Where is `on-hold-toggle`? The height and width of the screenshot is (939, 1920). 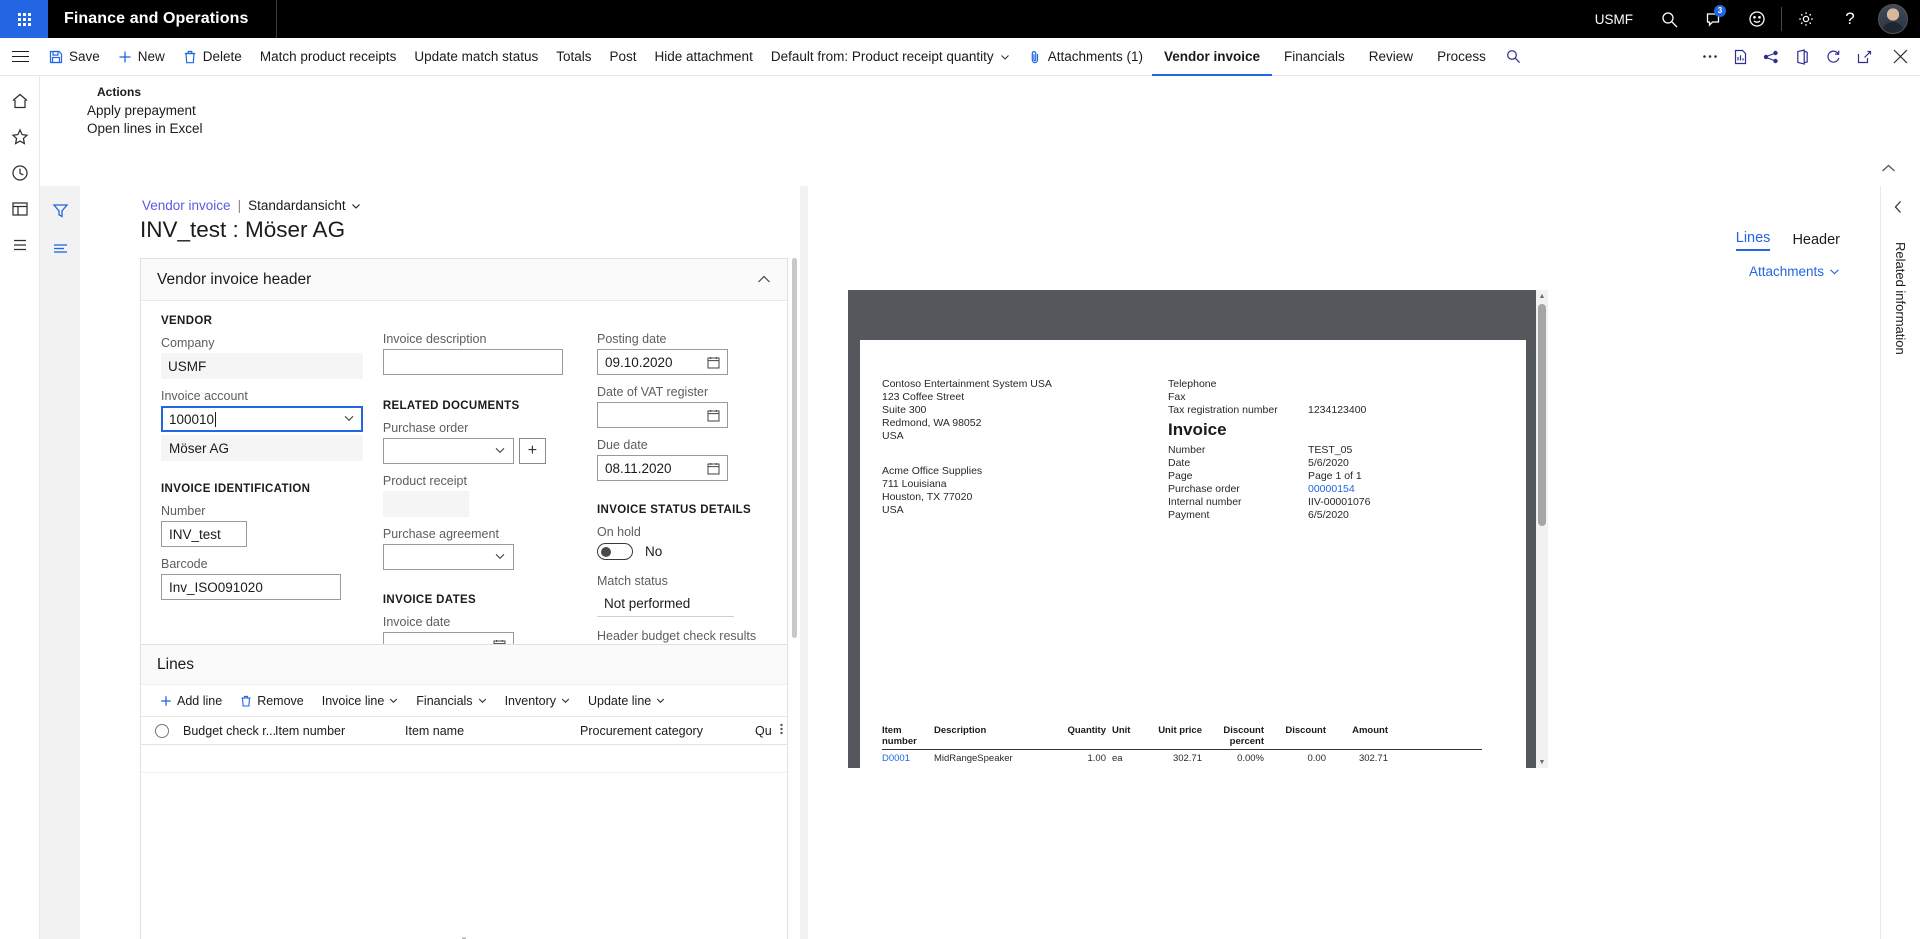
on-hold-toggle is located at coordinates (615, 551).